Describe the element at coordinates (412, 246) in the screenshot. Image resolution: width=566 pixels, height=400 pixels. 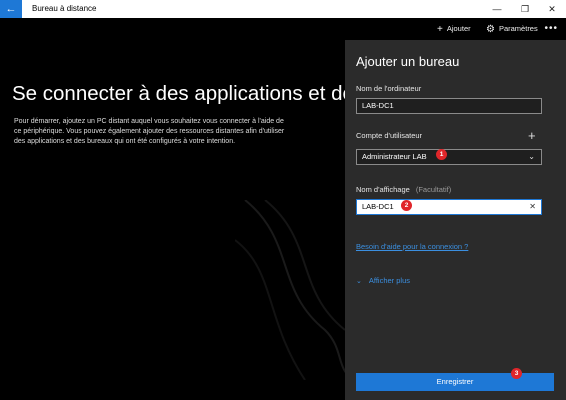
I see `help-link: Besoin d'aide pour la connexion ?` at that location.